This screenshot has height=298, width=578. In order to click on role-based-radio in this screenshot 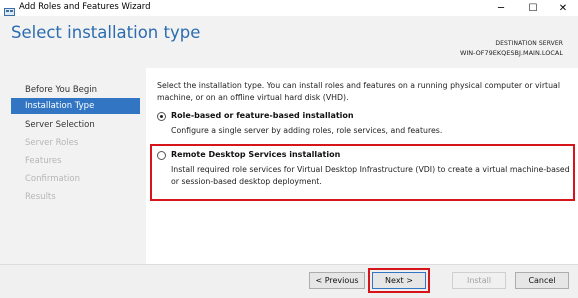, I will do `click(161, 116)`.